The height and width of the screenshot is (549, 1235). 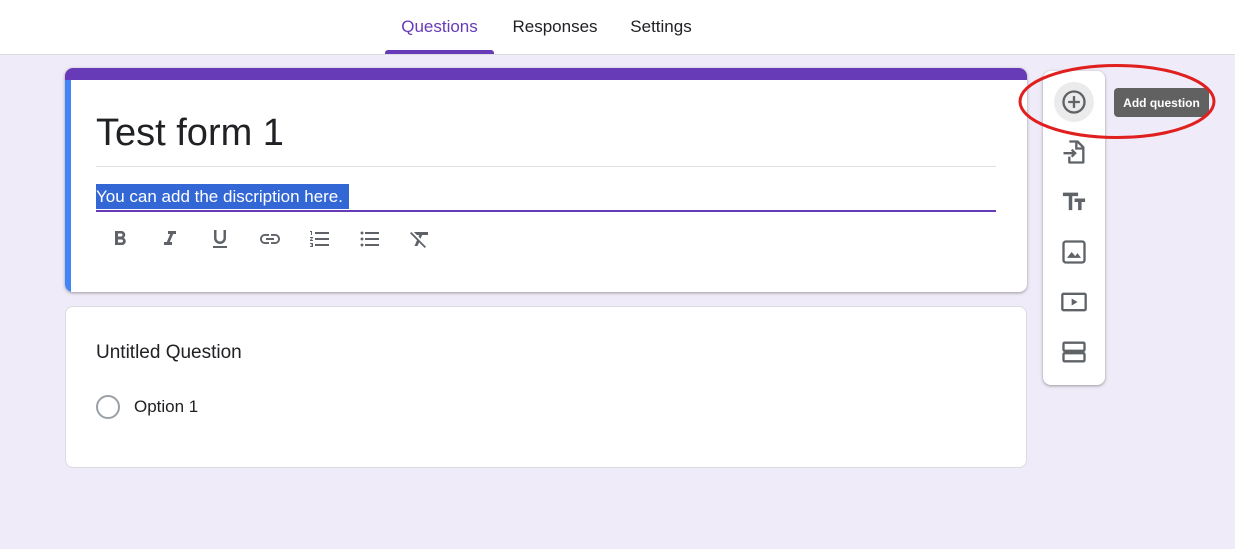 I want to click on tab-questions: Questions, so click(x=439, y=27).